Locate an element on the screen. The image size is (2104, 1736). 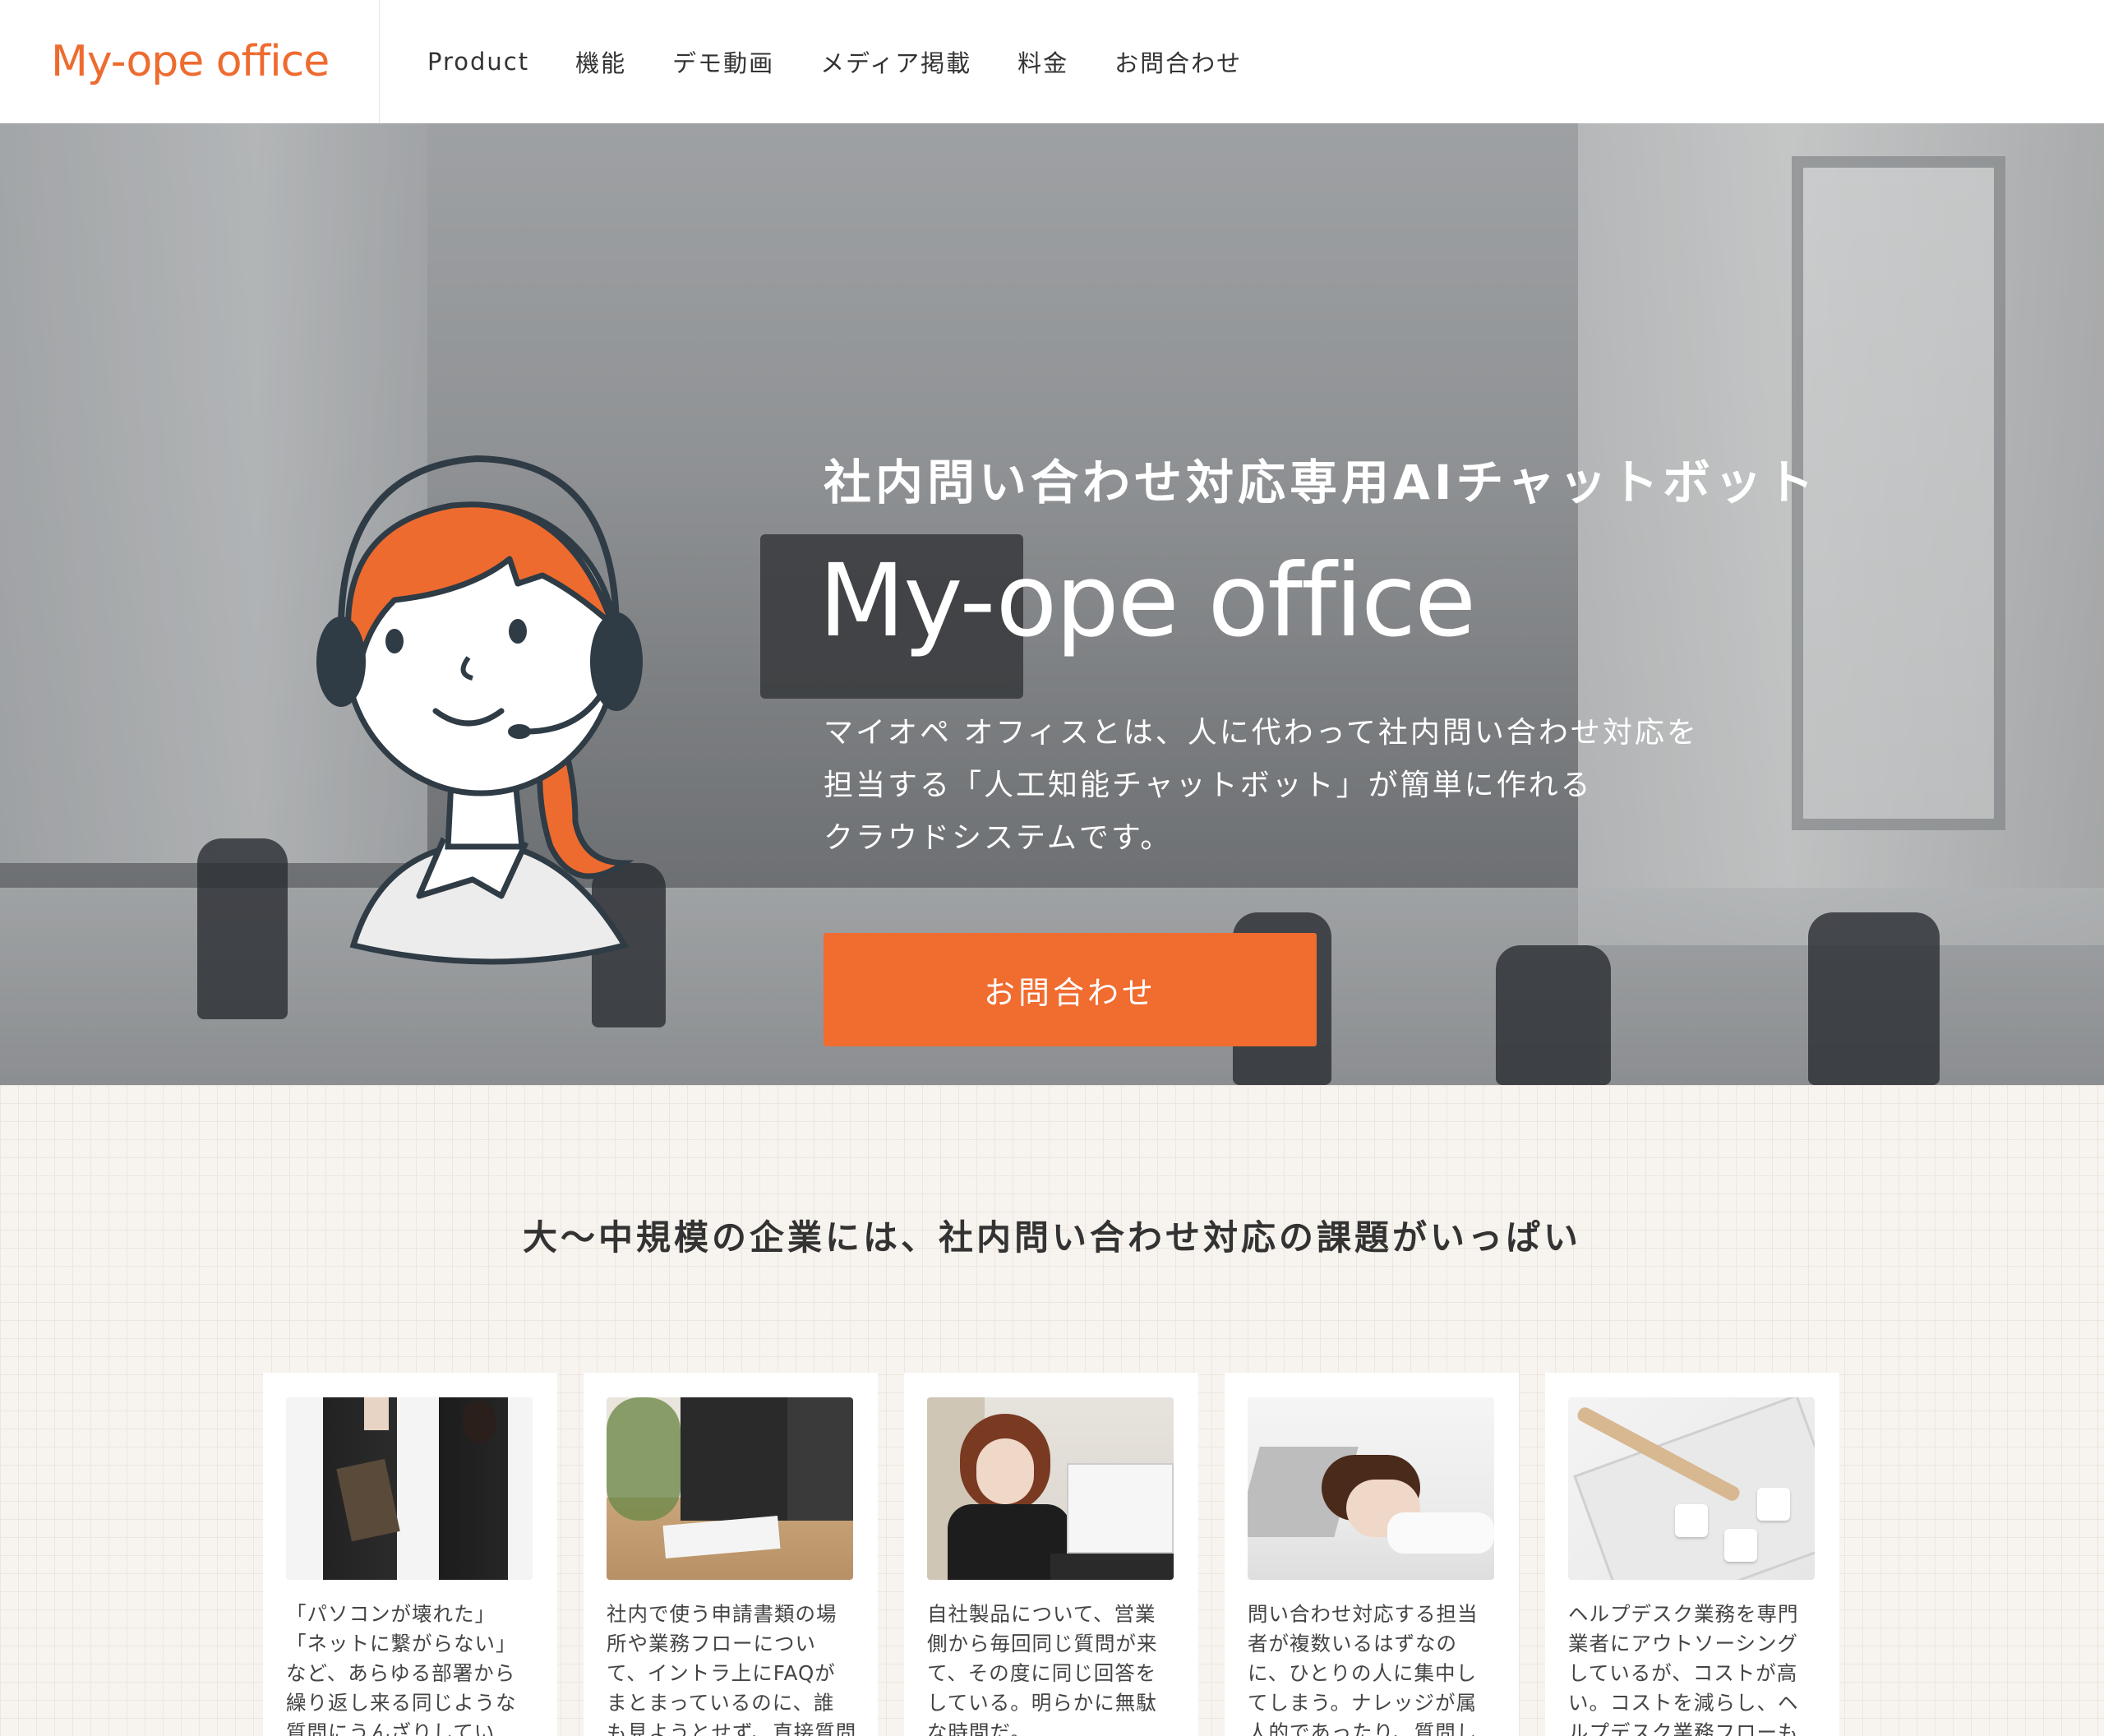
card-text-line: 業者にアウトソーシング is located at coordinates (1683, 1644).